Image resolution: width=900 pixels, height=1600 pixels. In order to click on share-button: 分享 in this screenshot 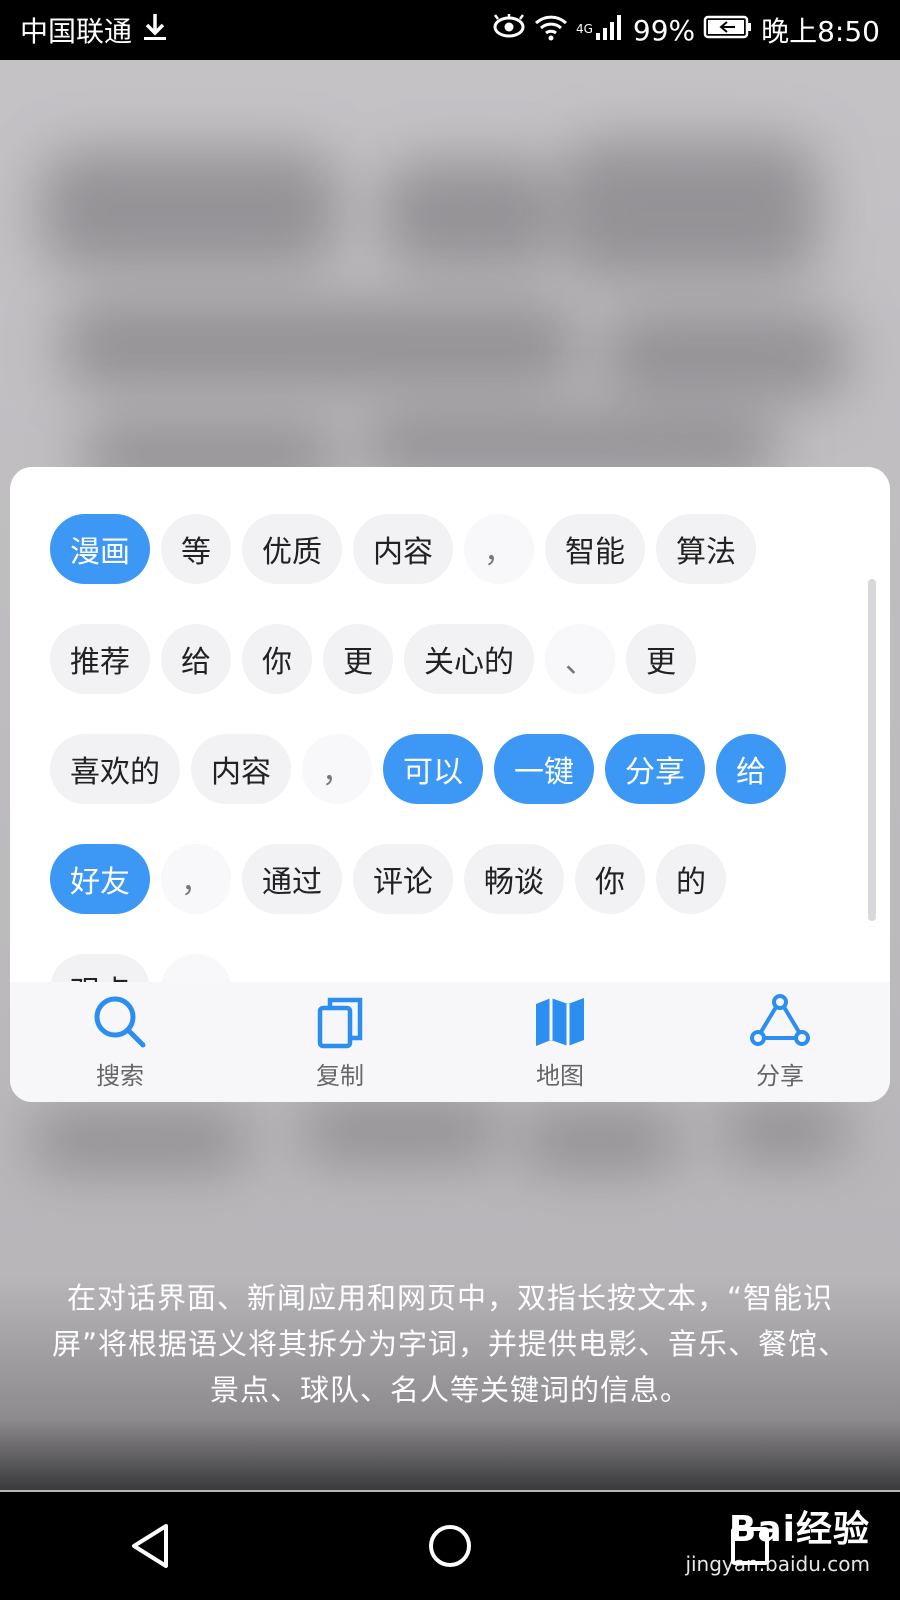, I will do `click(780, 1042)`.